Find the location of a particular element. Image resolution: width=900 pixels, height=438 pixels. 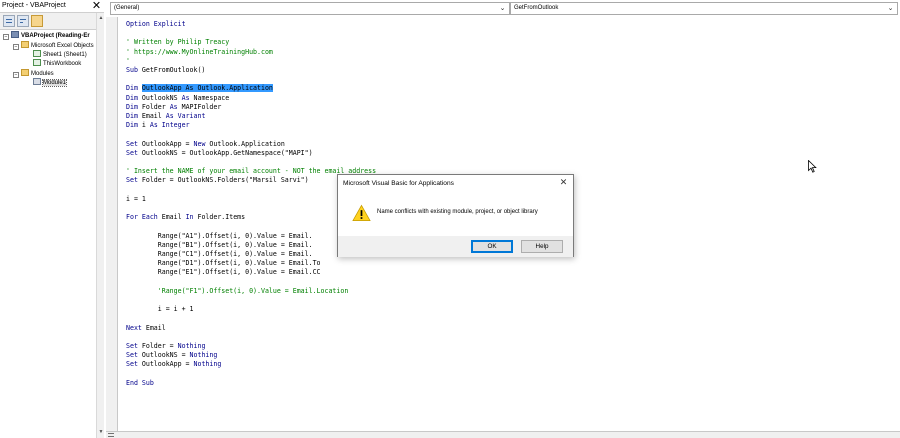

project-explorer-title-bar: Project - VBAProject ✕ is located at coordinates (52, 6).